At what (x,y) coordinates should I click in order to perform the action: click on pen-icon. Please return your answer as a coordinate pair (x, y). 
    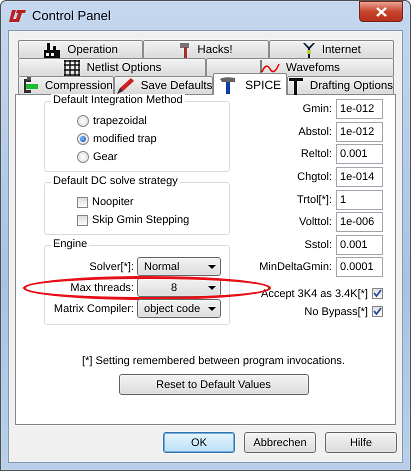
    Looking at the image, I should click on (124, 85).